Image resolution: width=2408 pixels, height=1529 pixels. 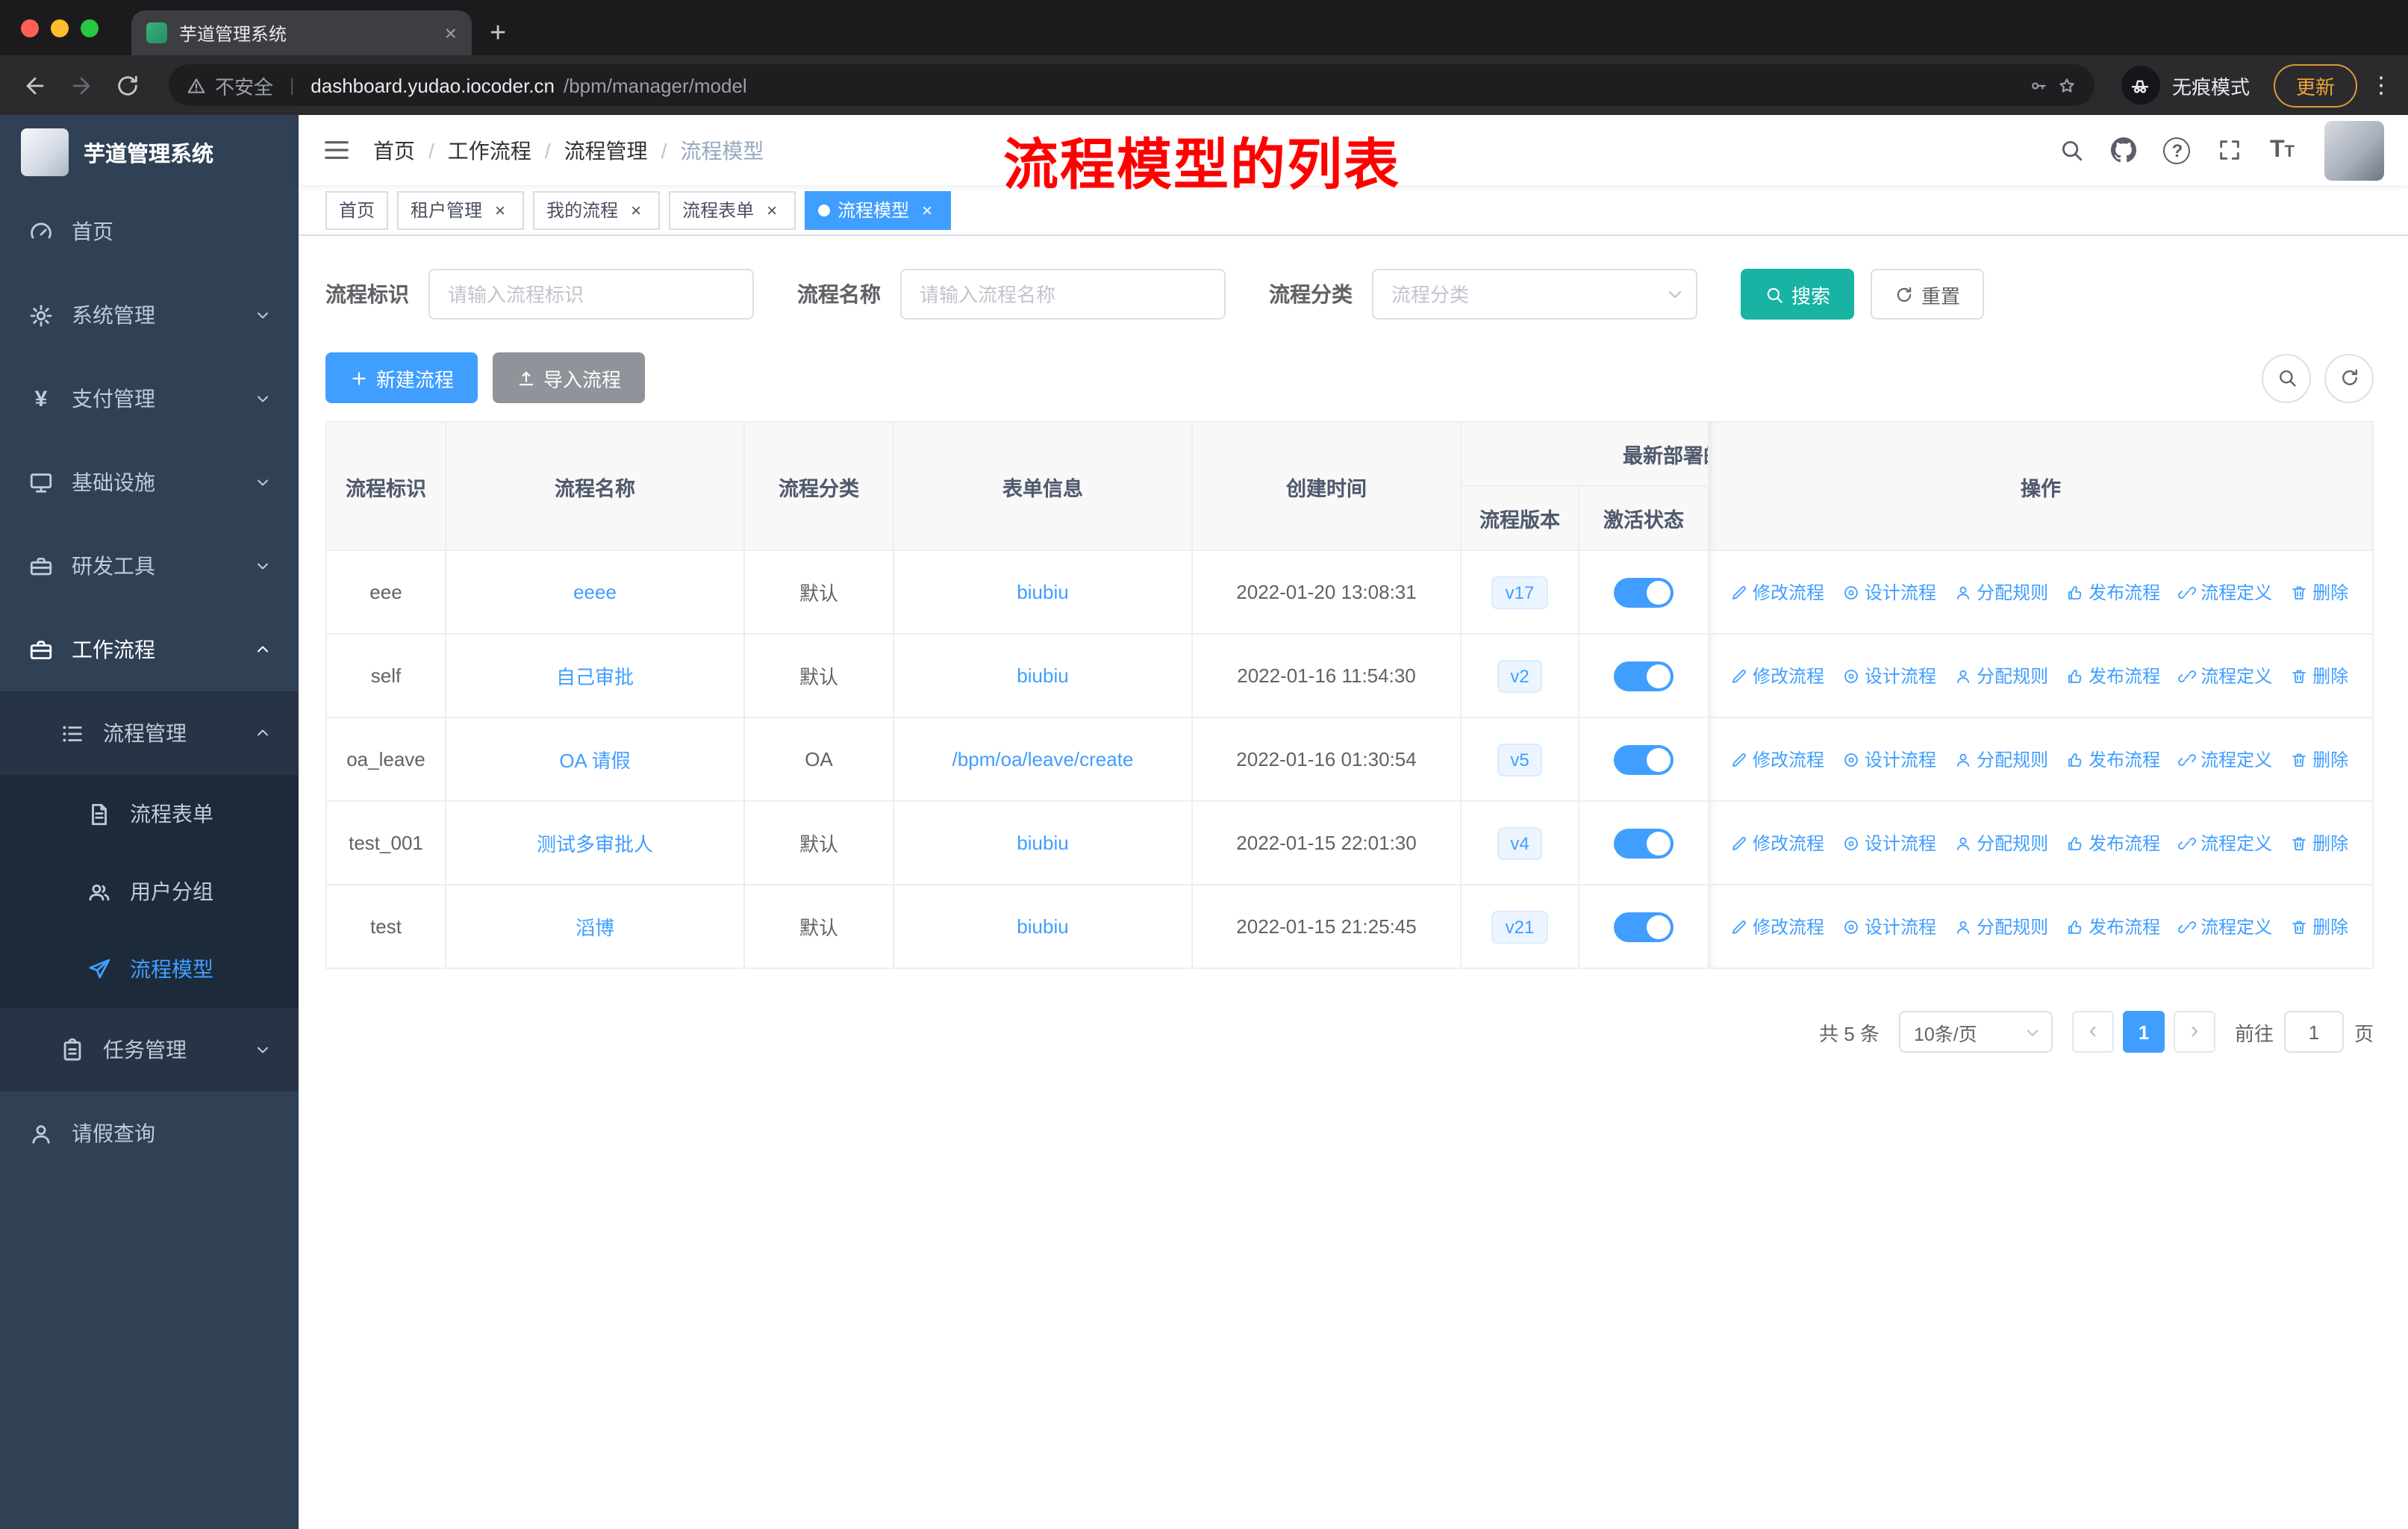 What do you see at coordinates (2092, 1032) in the screenshot?
I see `prev-page-button: ‹` at bounding box center [2092, 1032].